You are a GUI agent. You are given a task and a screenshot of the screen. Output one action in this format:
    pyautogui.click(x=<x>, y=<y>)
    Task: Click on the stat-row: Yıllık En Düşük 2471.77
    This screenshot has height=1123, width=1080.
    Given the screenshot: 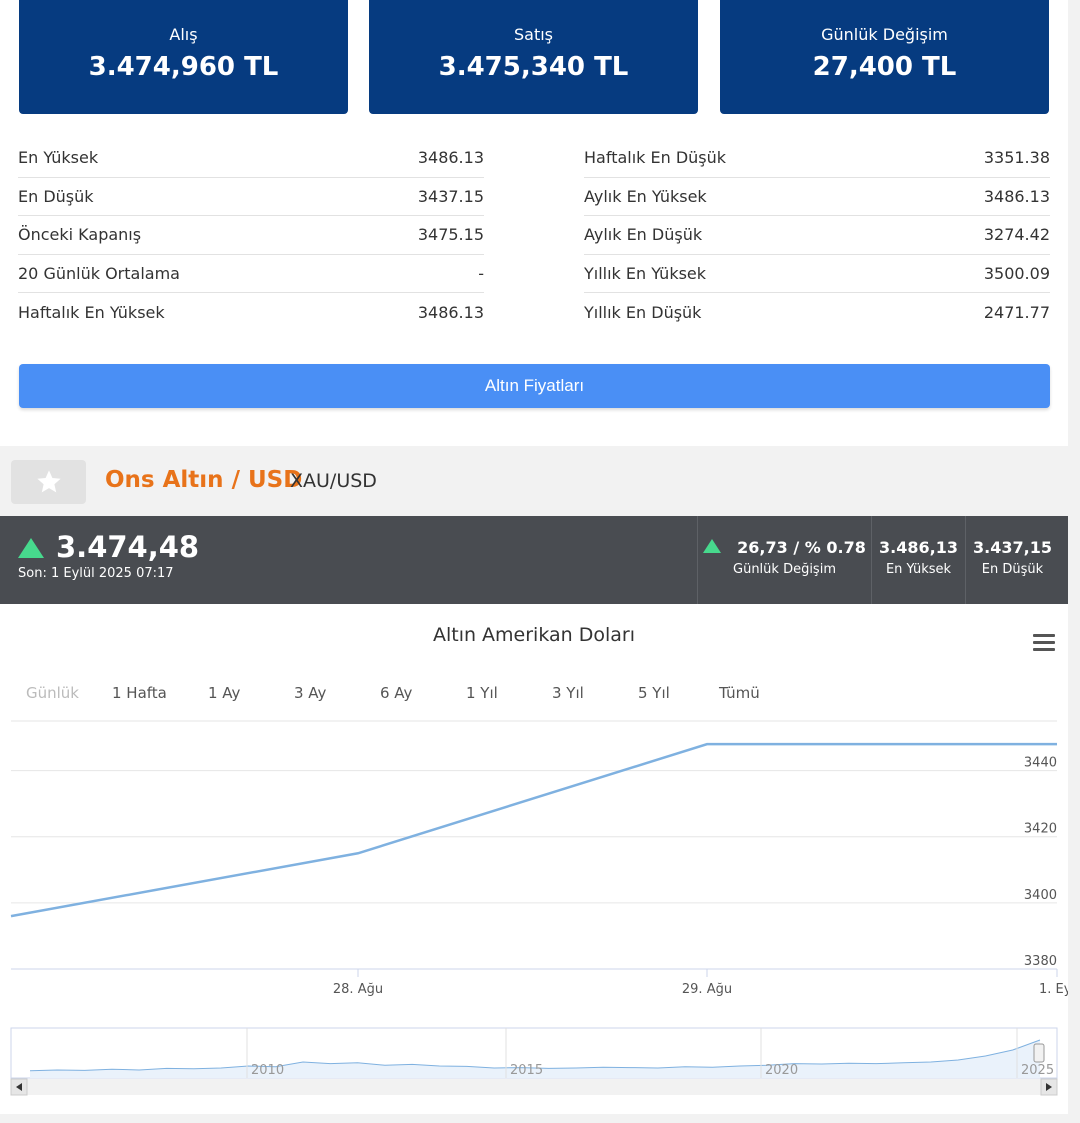 What is the action you would take?
    pyautogui.click(x=817, y=312)
    